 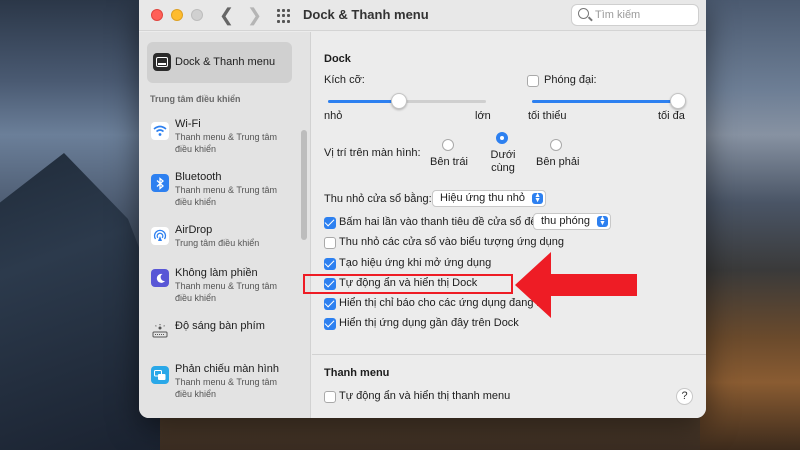 I want to click on search-placeholder: Tìm kiếm, so click(x=618, y=15).